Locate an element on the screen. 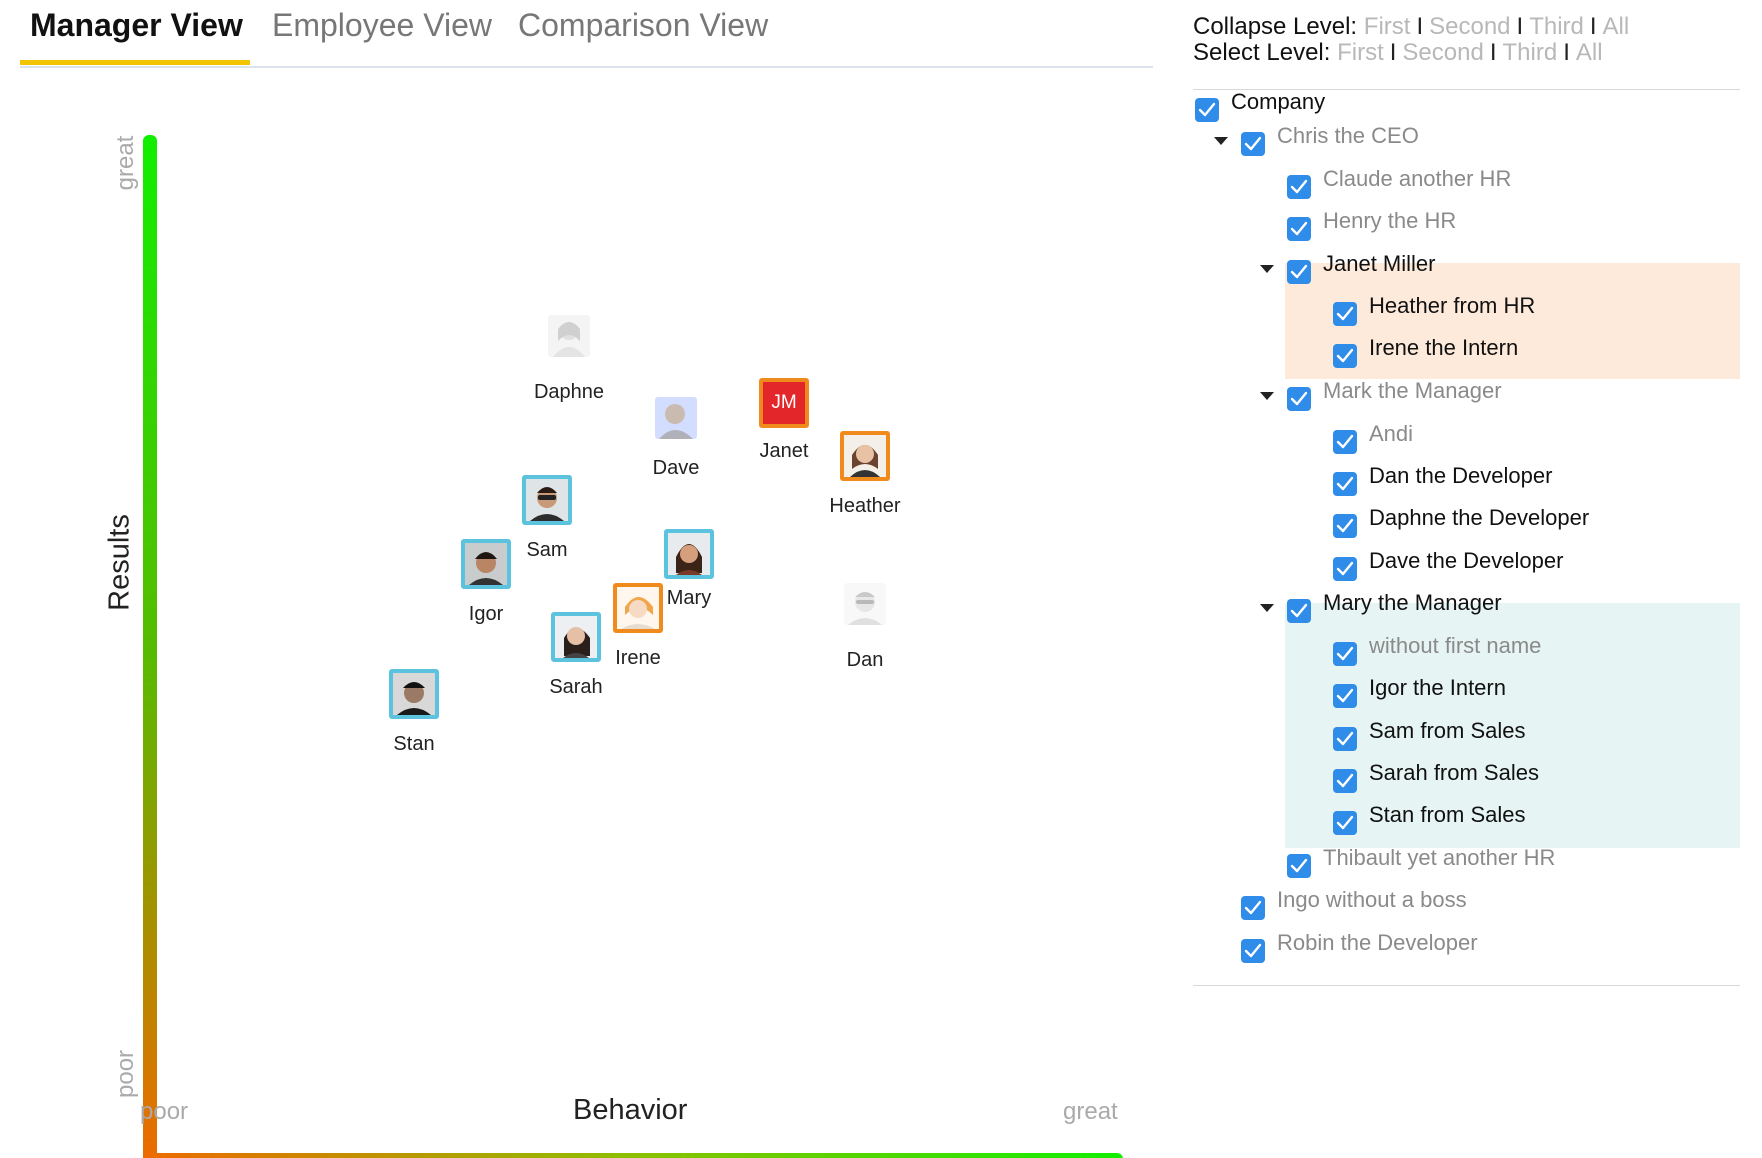  tree-row: Chris the CEO is located at coordinates (1466, 143).